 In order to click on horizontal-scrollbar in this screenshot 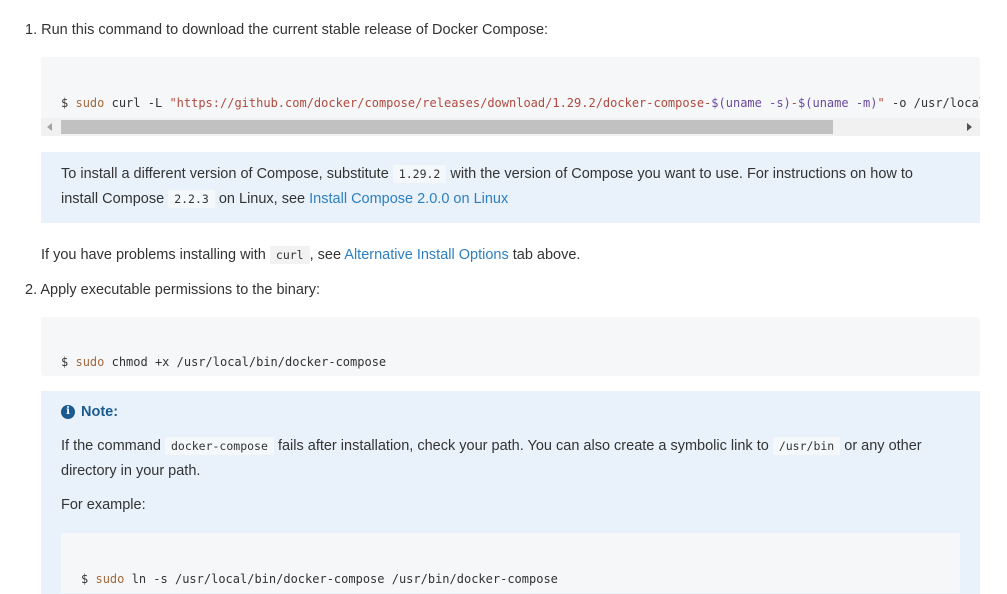, I will do `click(510, 127)`.